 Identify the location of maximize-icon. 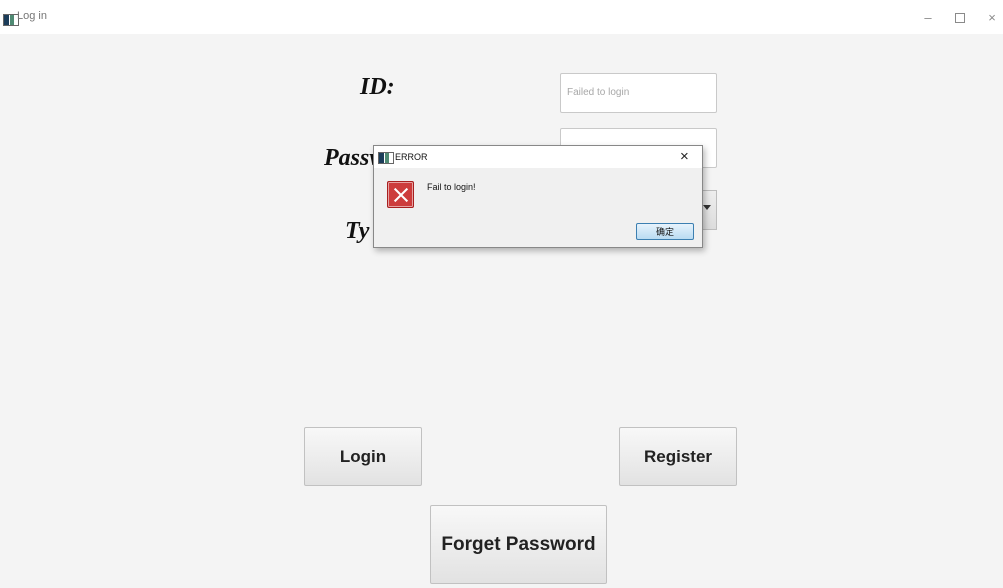
(960, 17).